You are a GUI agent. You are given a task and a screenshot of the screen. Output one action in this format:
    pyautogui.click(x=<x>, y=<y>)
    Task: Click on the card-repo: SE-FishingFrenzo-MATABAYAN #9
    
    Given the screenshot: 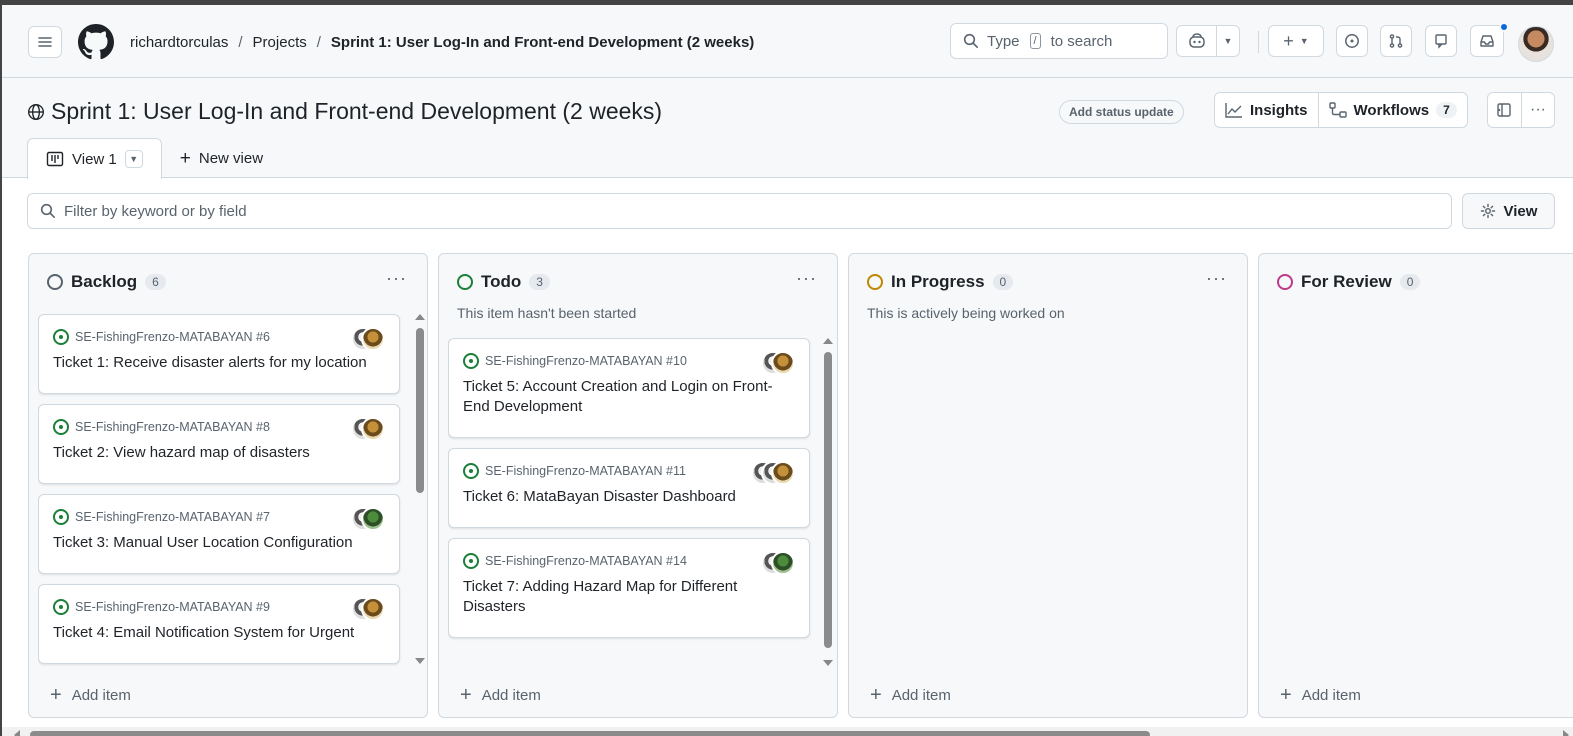 What is the action you would take?
    pyautogui.click(x=172, y=607)
    